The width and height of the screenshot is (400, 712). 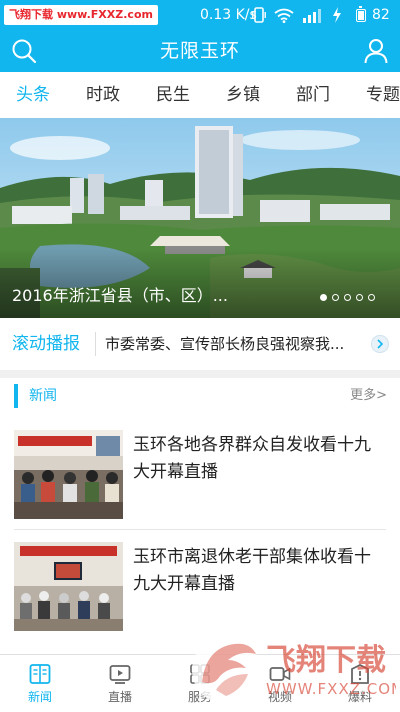 I want to click on tab-zhuanti: 专题, so click(x=383, y=95).